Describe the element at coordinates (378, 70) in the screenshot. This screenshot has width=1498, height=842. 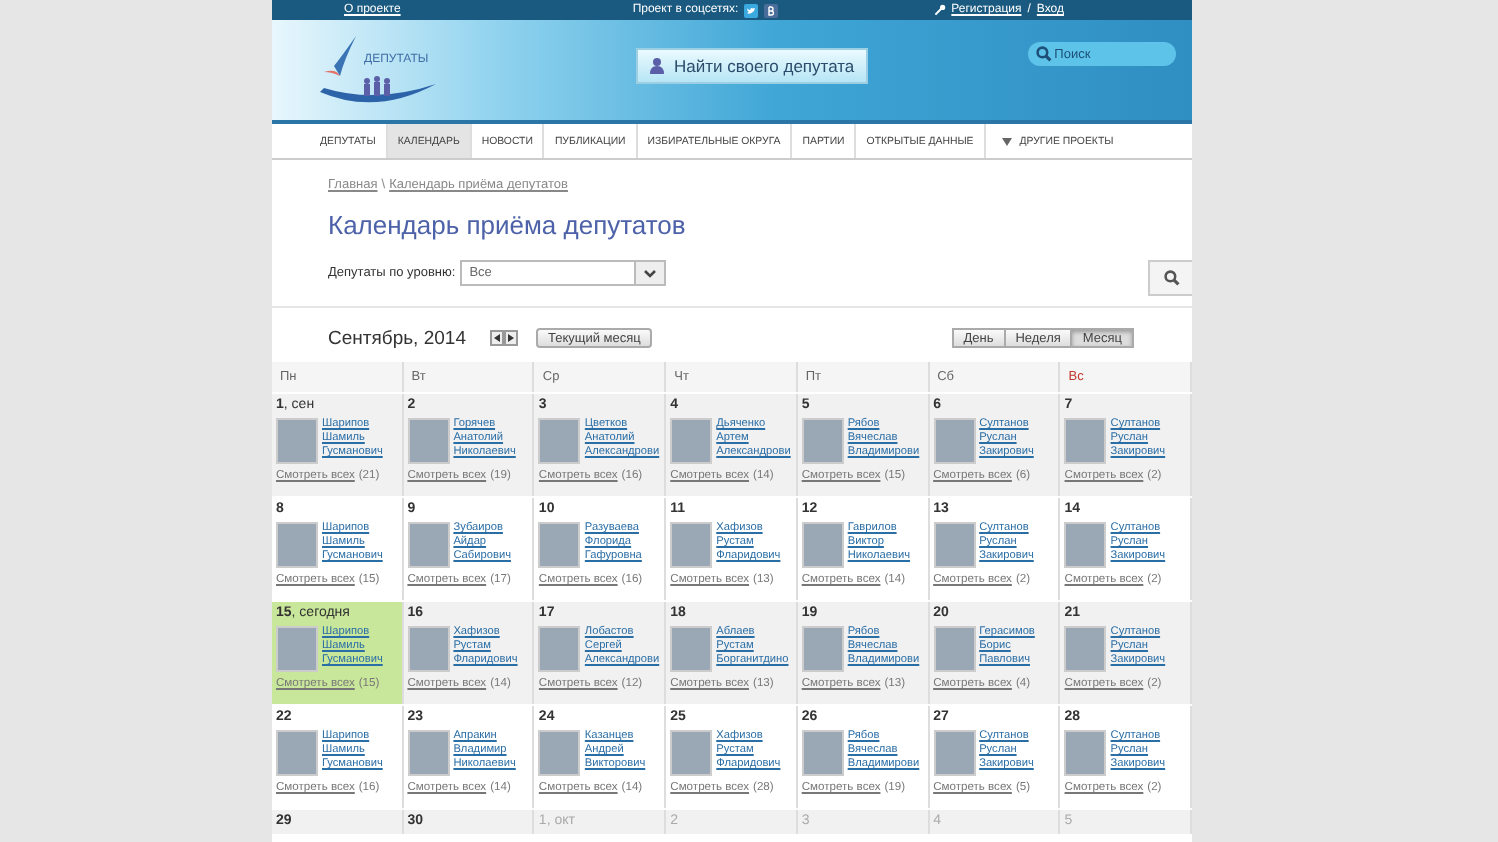
I see `logo-drawing` at that location.